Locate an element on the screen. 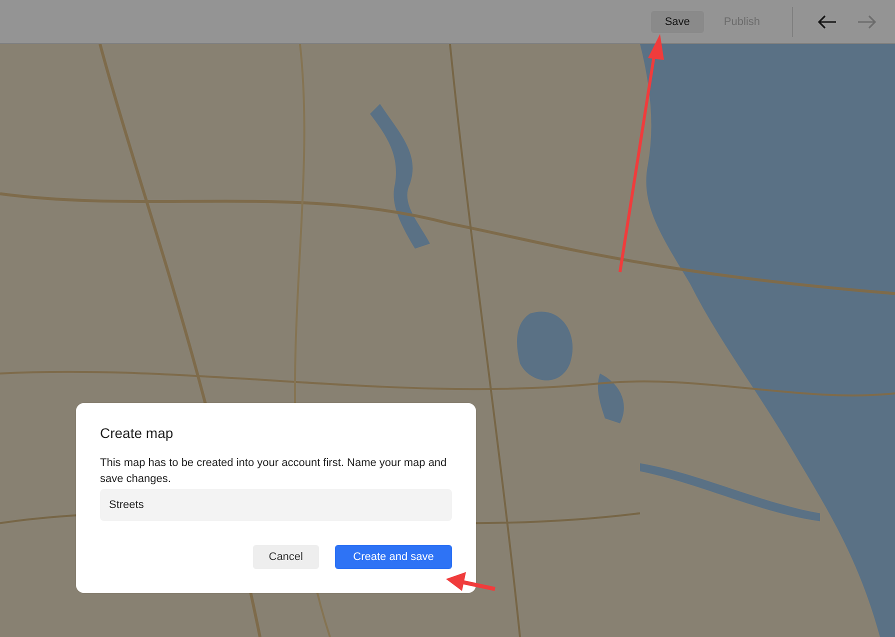 The image size is (895, 637). annotation-arrow is located at coordinates (471, 581).